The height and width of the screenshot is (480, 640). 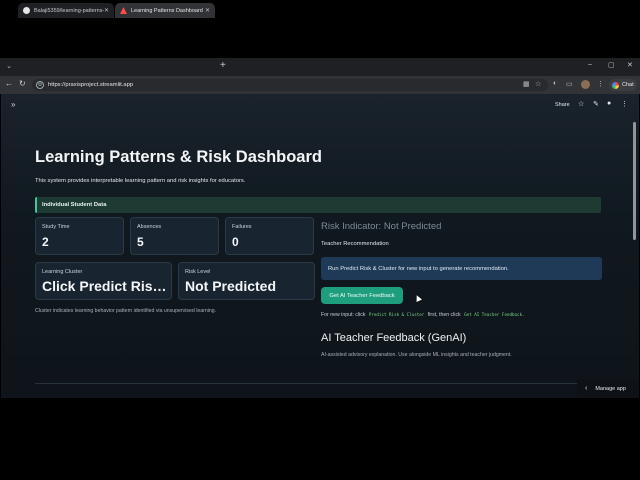 I want to click on maximize-button: ▢, so click(x=611, y=65).